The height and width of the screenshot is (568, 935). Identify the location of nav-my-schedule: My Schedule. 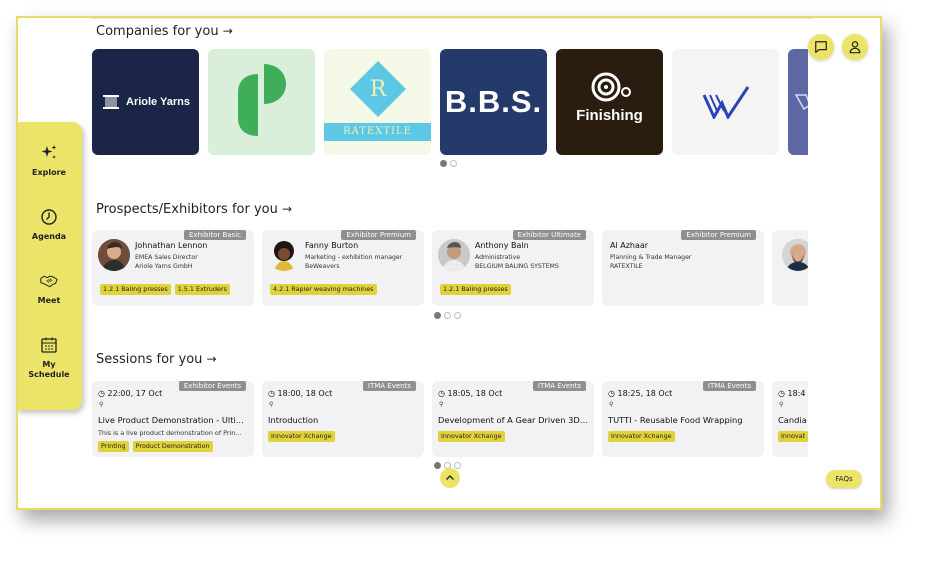
(50, 358).